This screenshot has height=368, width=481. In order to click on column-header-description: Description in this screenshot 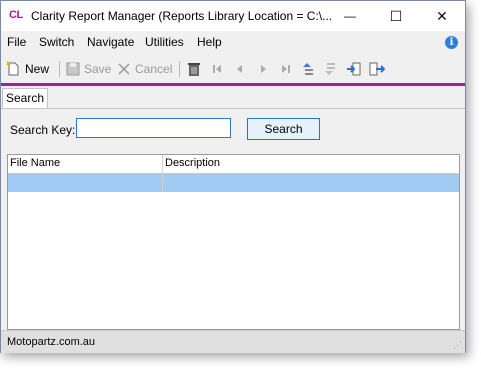, I will do `click(192, 163)`.